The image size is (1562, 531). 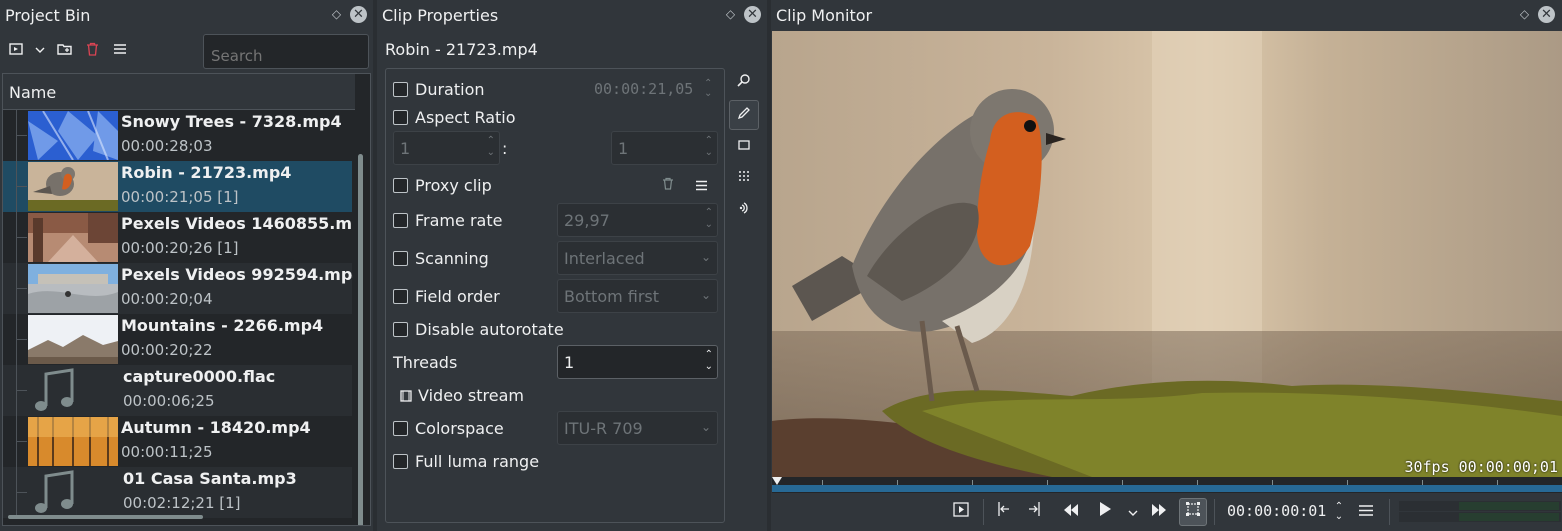 I want to click on monitor-menu-icon, so click(x=1366, y=512).